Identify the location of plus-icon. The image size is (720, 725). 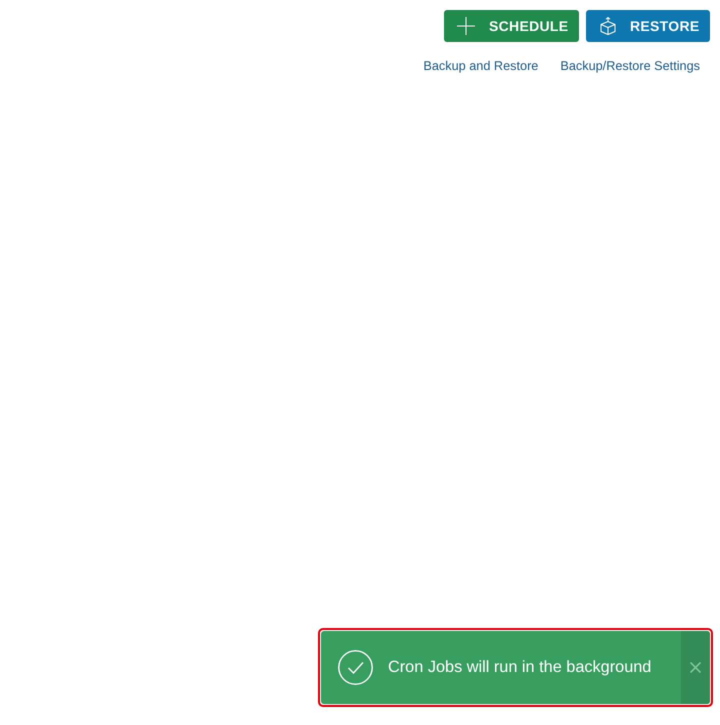
(466, 26).